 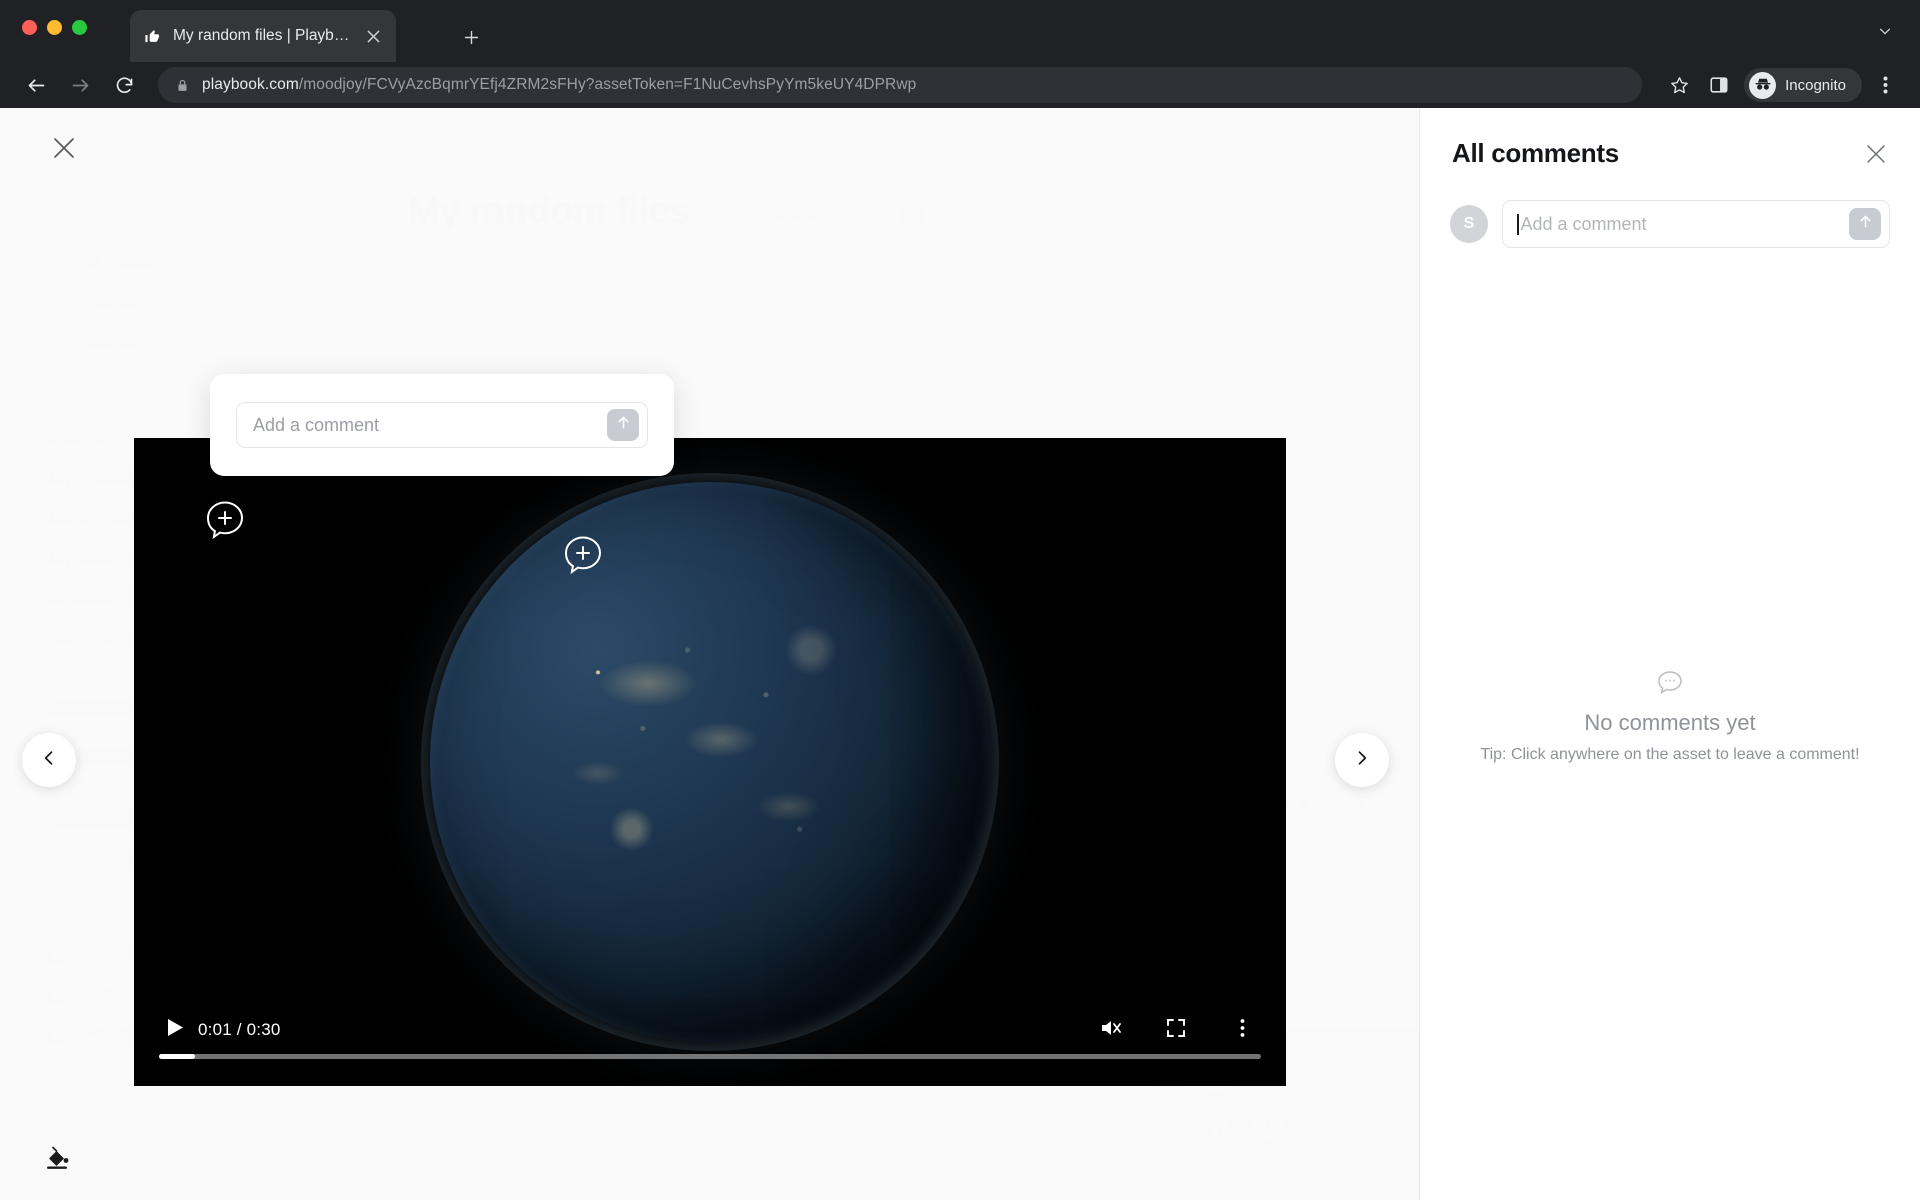 I want to click on comment-popover-input: Add a comment, so click(x=442, y=425).